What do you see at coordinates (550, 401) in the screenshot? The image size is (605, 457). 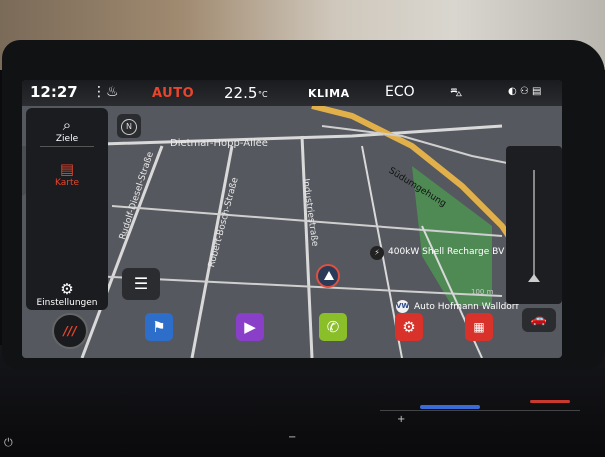 I see `dashboard-red-light` at bounding box center [550, 401].